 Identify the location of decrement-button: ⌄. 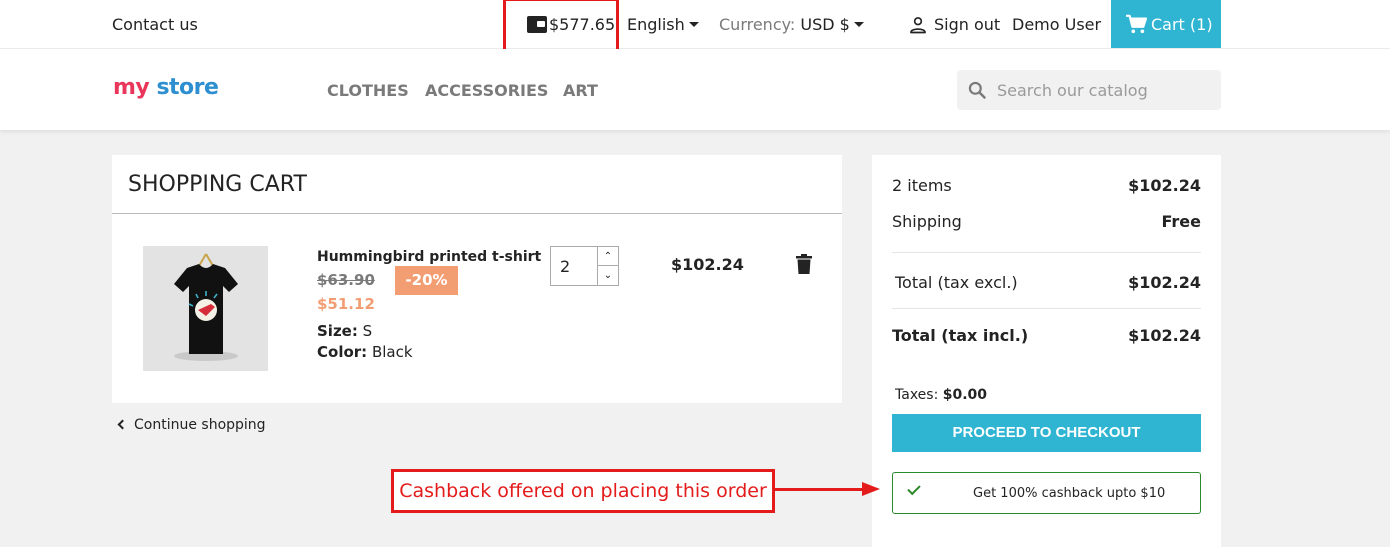
(608, 275).